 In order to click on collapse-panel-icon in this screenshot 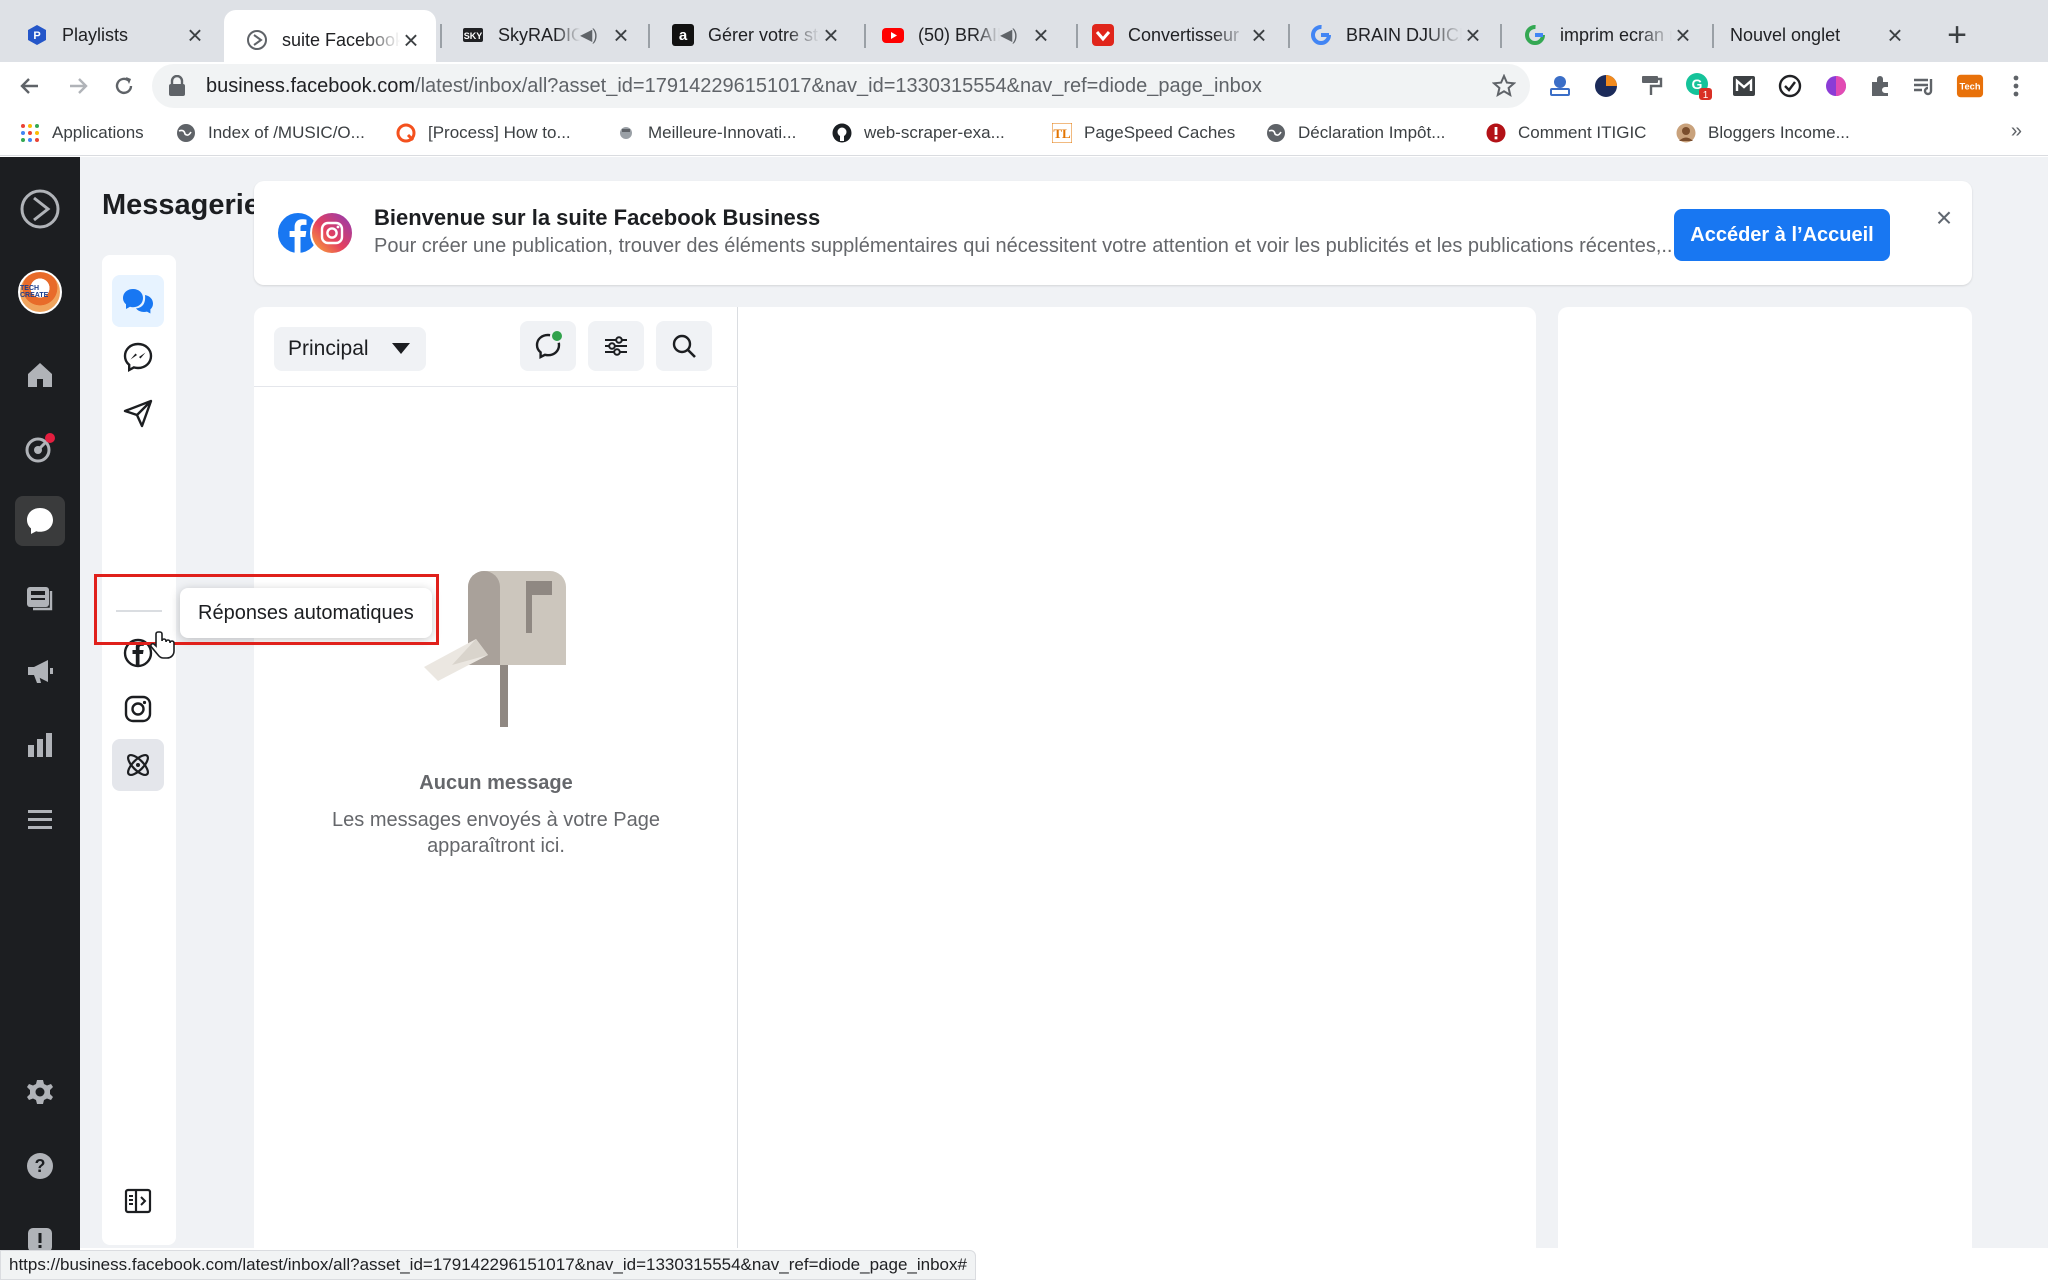, I will do `click(138, 1201)`.